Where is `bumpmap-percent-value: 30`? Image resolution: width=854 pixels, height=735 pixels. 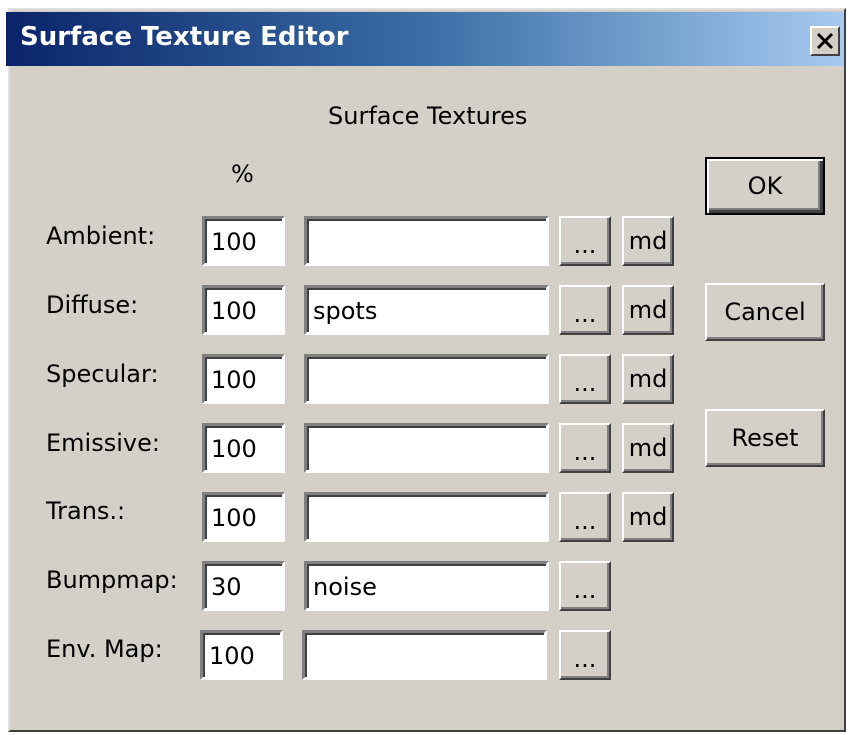
bumpmap-percent-value: 30 is located at coordinates (226, 587).